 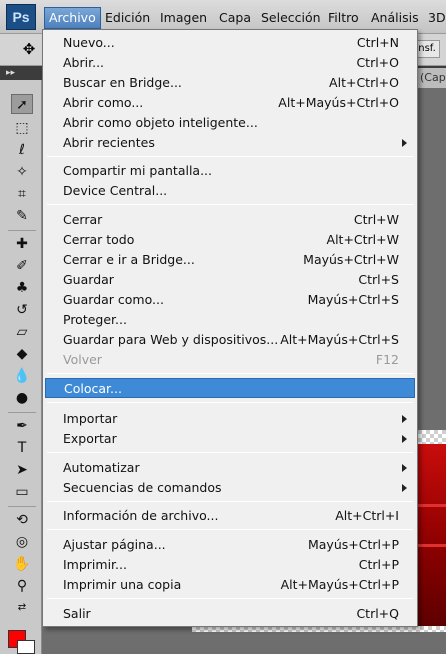 What do you see at coordinates (29, 50) in the screenshot?
I see `move-tool-options-icon: ✥` at bounding box center [29, 50].